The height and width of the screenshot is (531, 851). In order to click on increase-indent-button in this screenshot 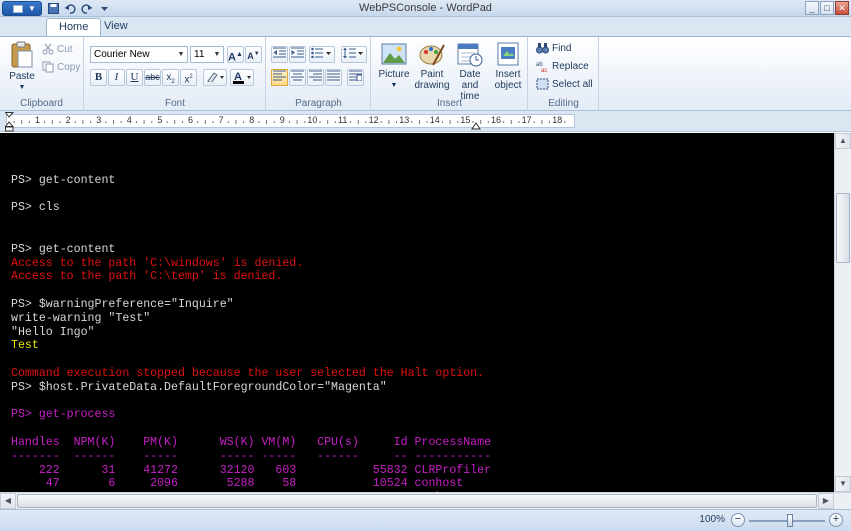, I will do `click(297, 54)`.